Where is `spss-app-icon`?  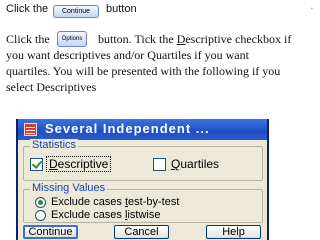 spss-app-icon is located at coordinates (30, 129).